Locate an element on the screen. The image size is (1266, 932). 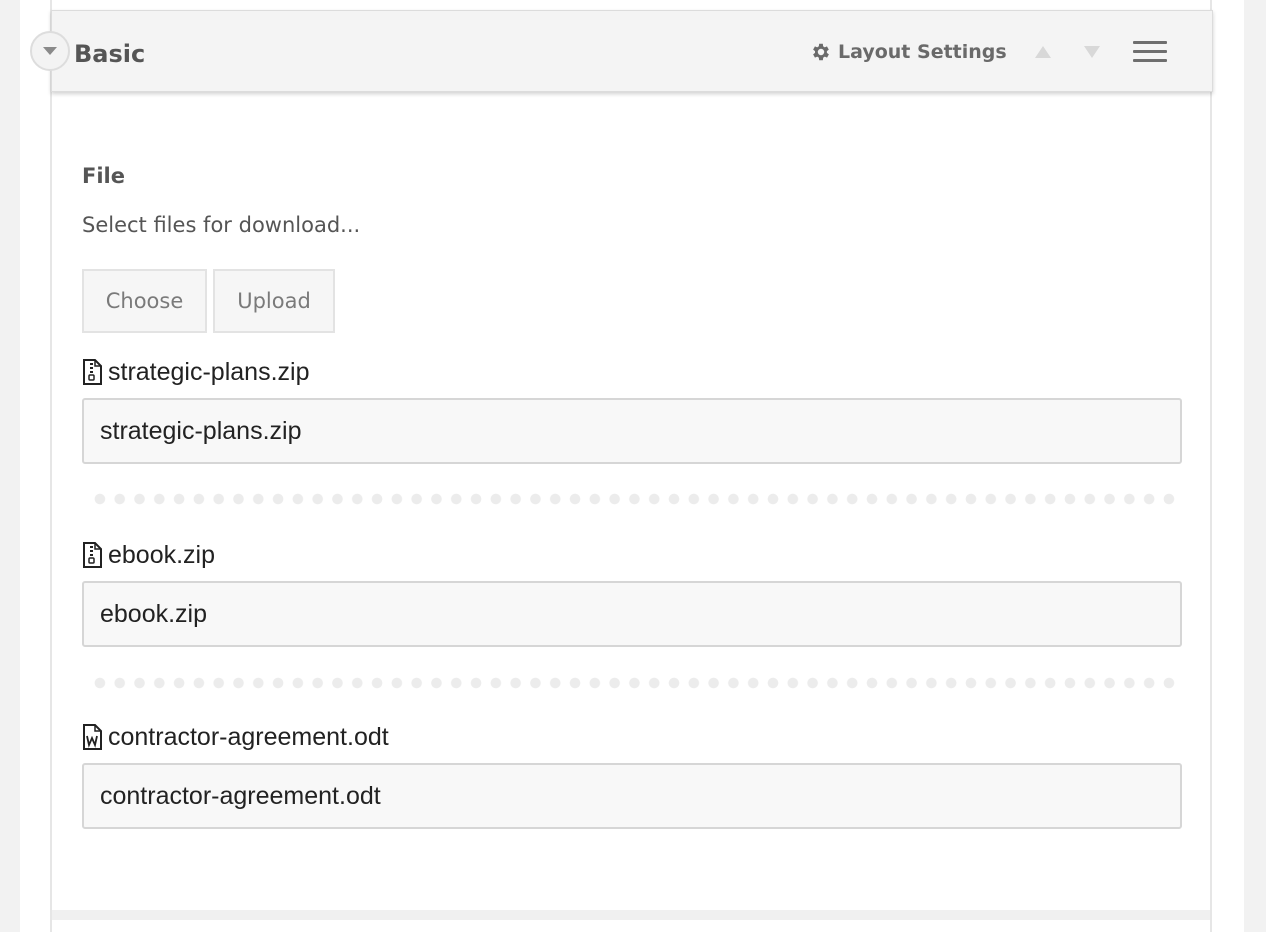
right-gutter is located at coordinates (1255, 466).